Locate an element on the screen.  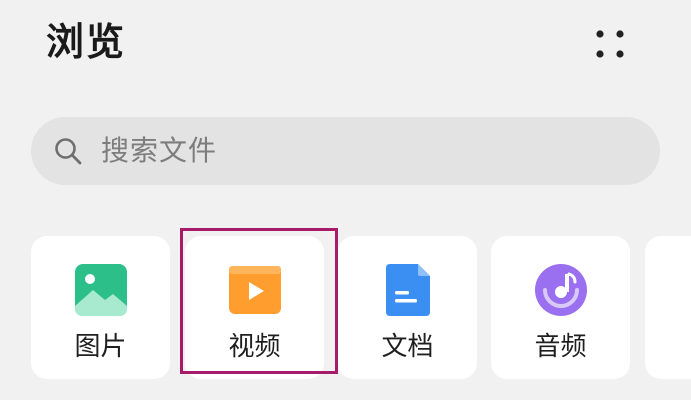
category-images: 图片 is located at coordinates (100, 307).